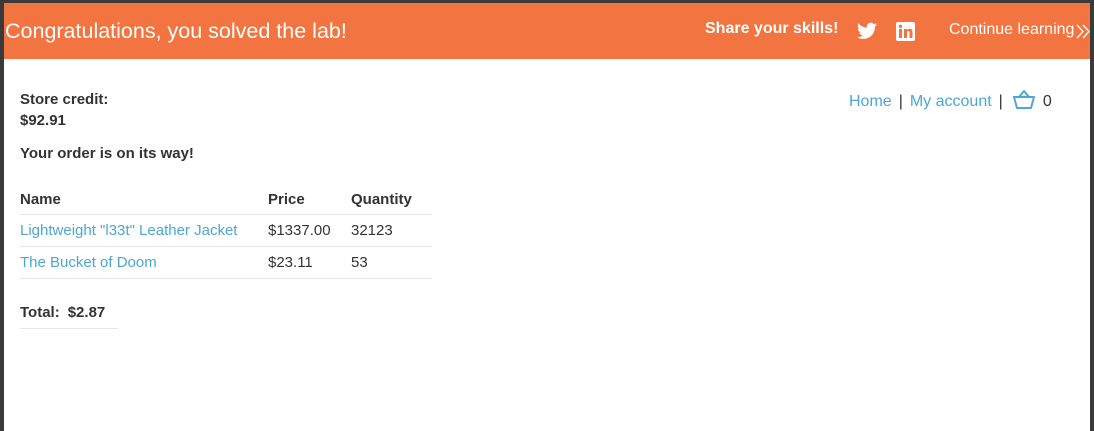 Image resolution: width=1094 pixels, height=431 pixels. I want to click on table-row: The Bucket of Doom $23.11 53, so click(226, 262).